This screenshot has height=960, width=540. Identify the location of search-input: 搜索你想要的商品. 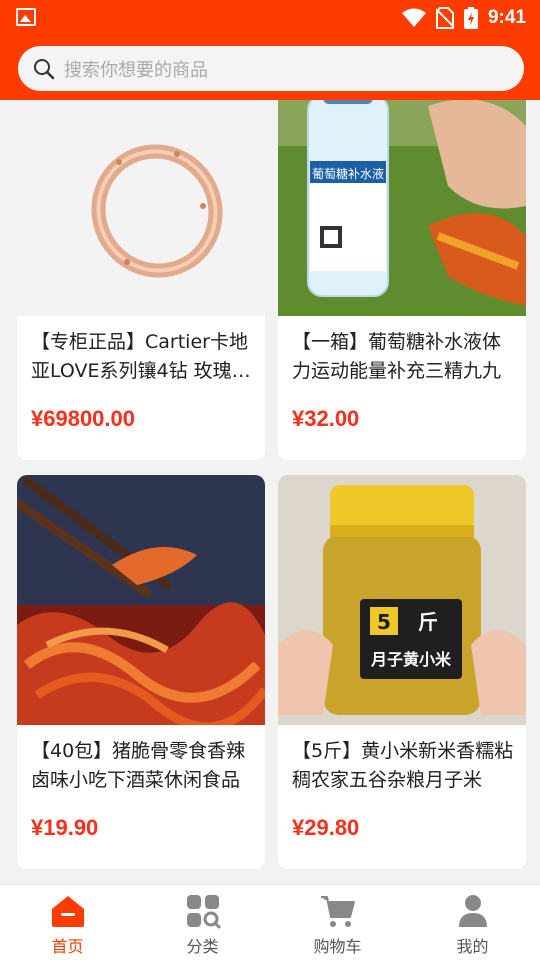
(271, 68).